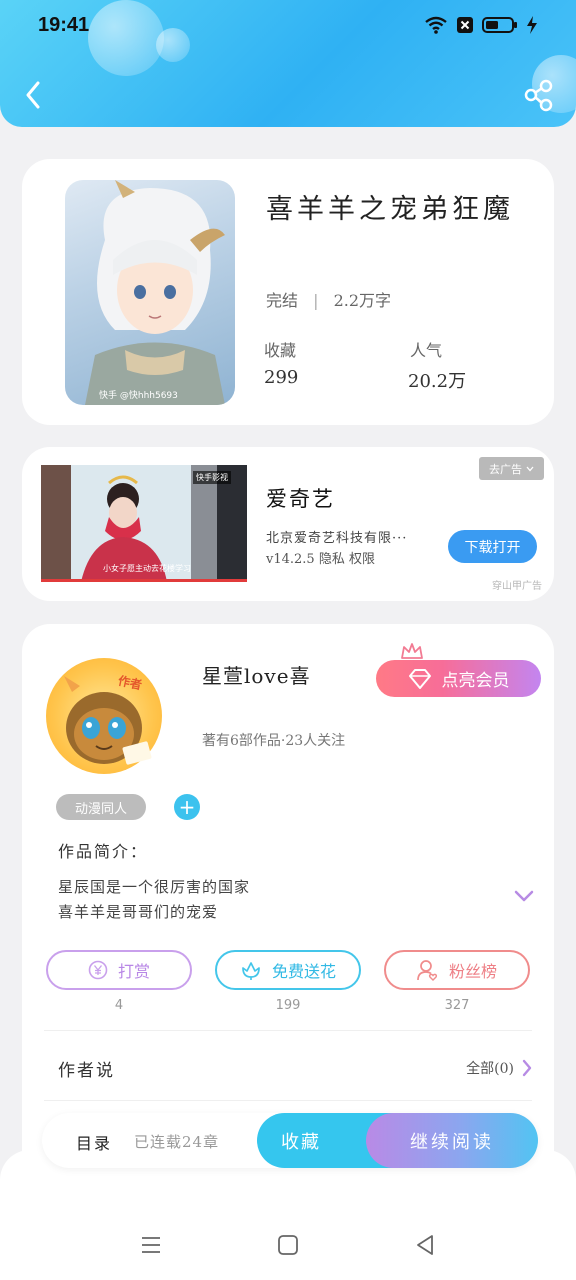 Image resolution: width=576 pixels, height=1280 pixels. Describe the element at coordinates (481, 25) in the screenshot. I see `status-icons` at that location.